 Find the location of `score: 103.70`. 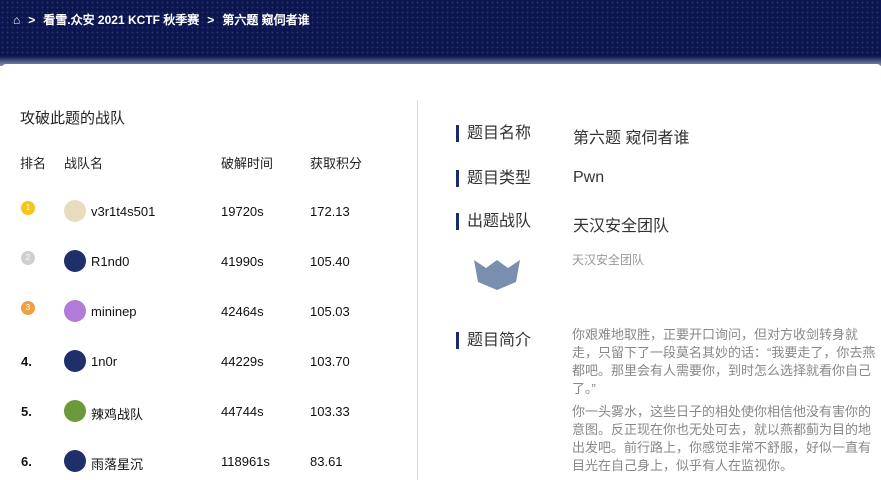

score: 103.70 is located at coordinates (330, 361).